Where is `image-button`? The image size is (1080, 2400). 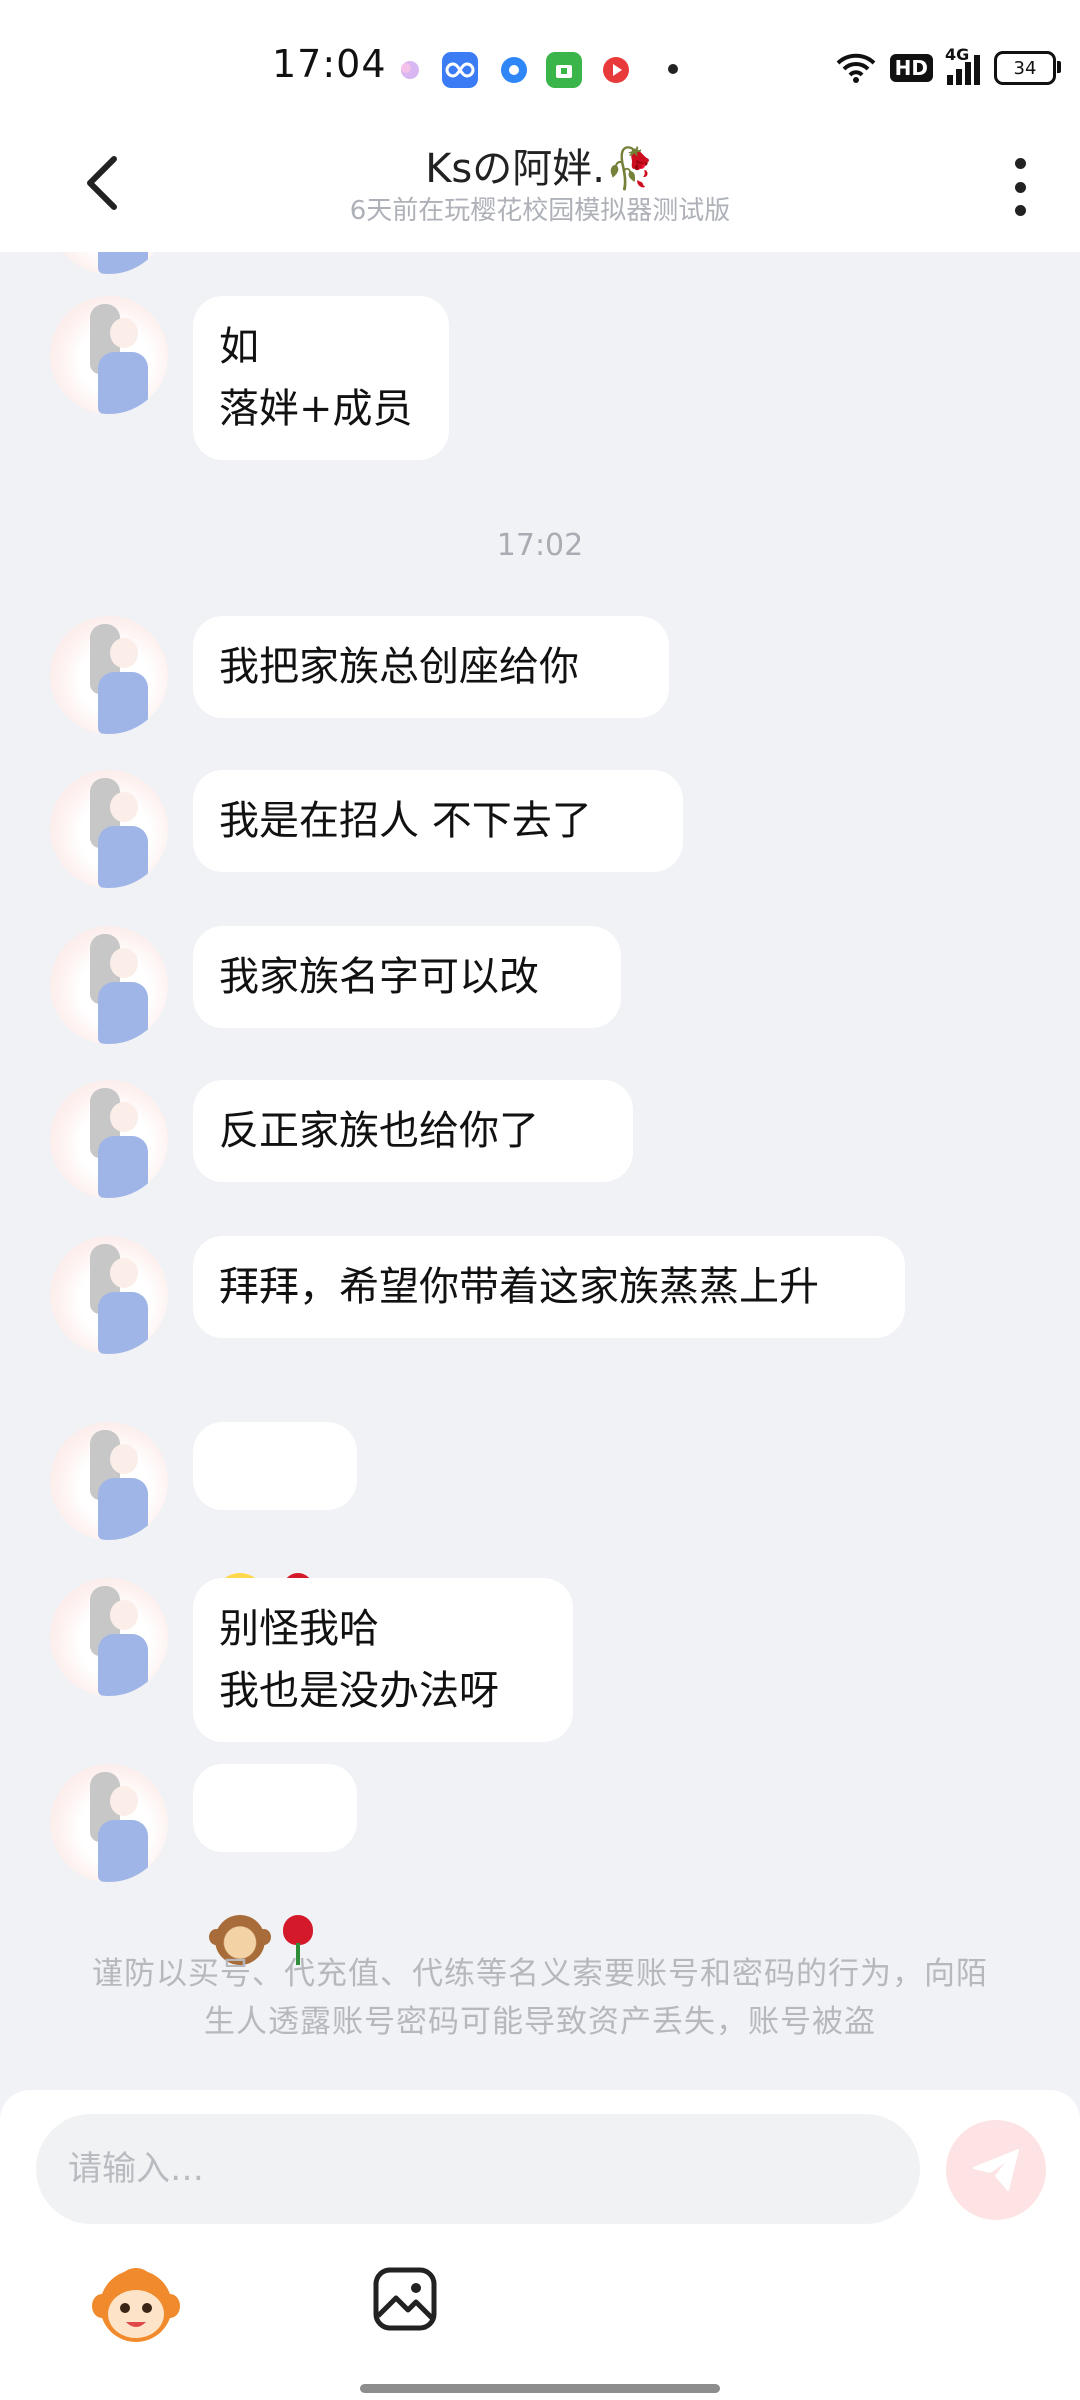
image-button is located at coordinates (405, 2299).